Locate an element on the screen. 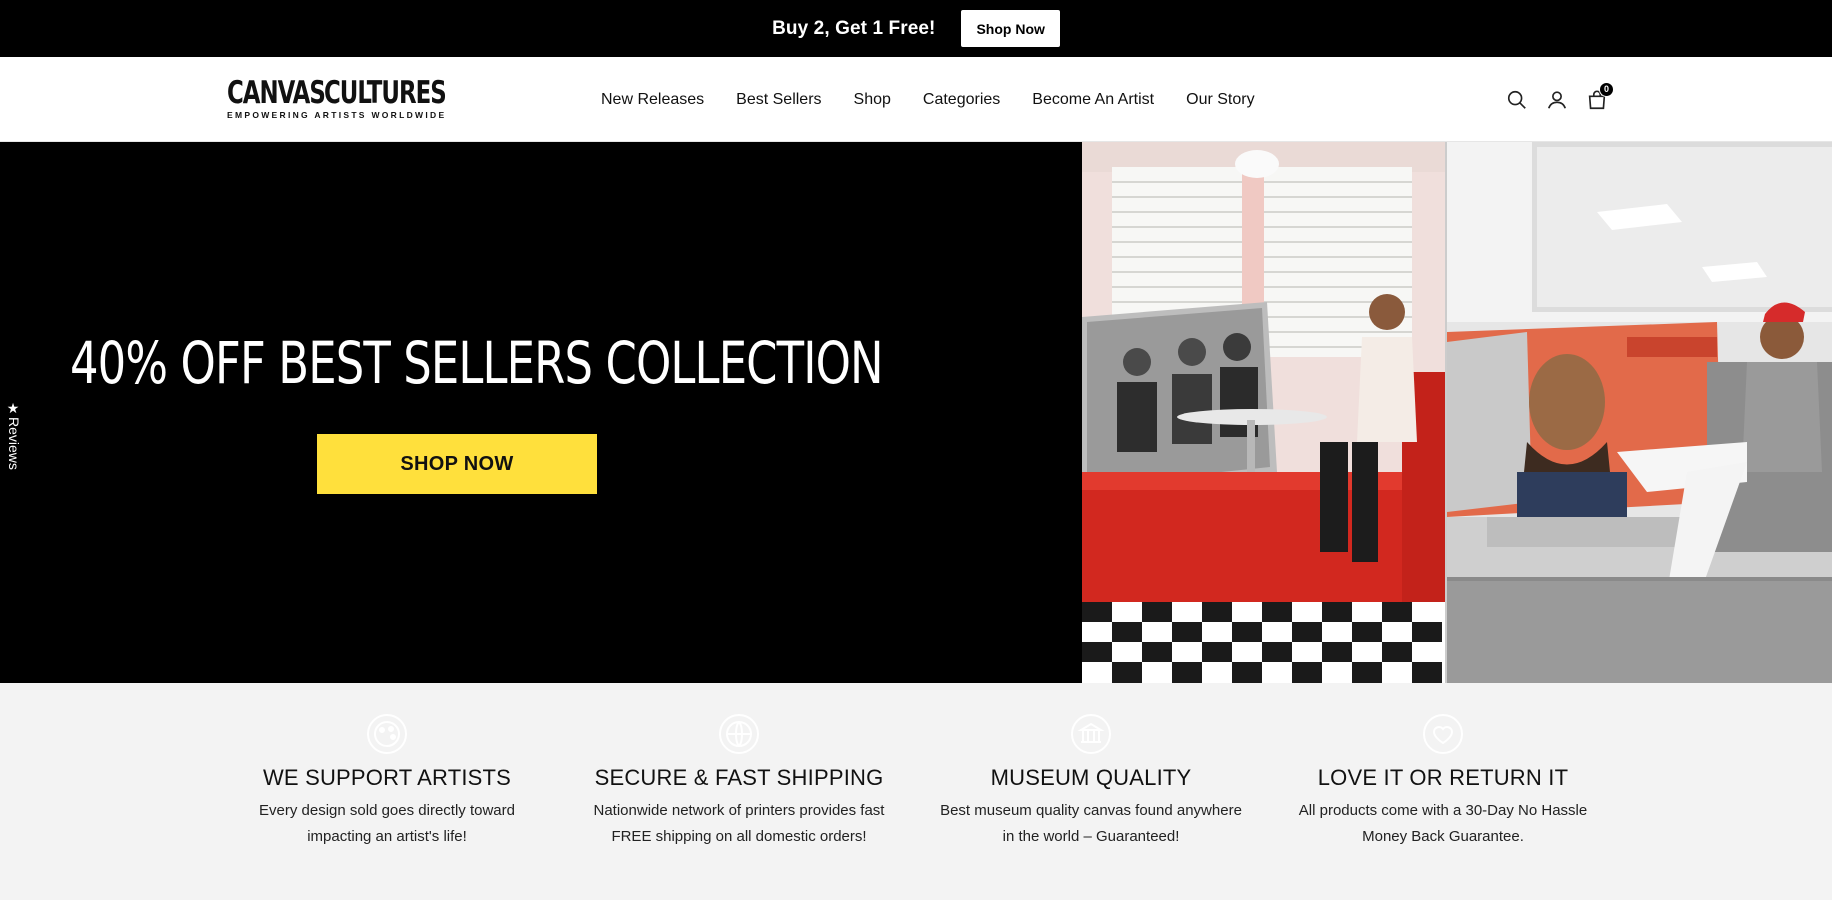 This screenshot has width=1832, height=900. nav-our-story: Our Story is located at coordinates (1220, 100).